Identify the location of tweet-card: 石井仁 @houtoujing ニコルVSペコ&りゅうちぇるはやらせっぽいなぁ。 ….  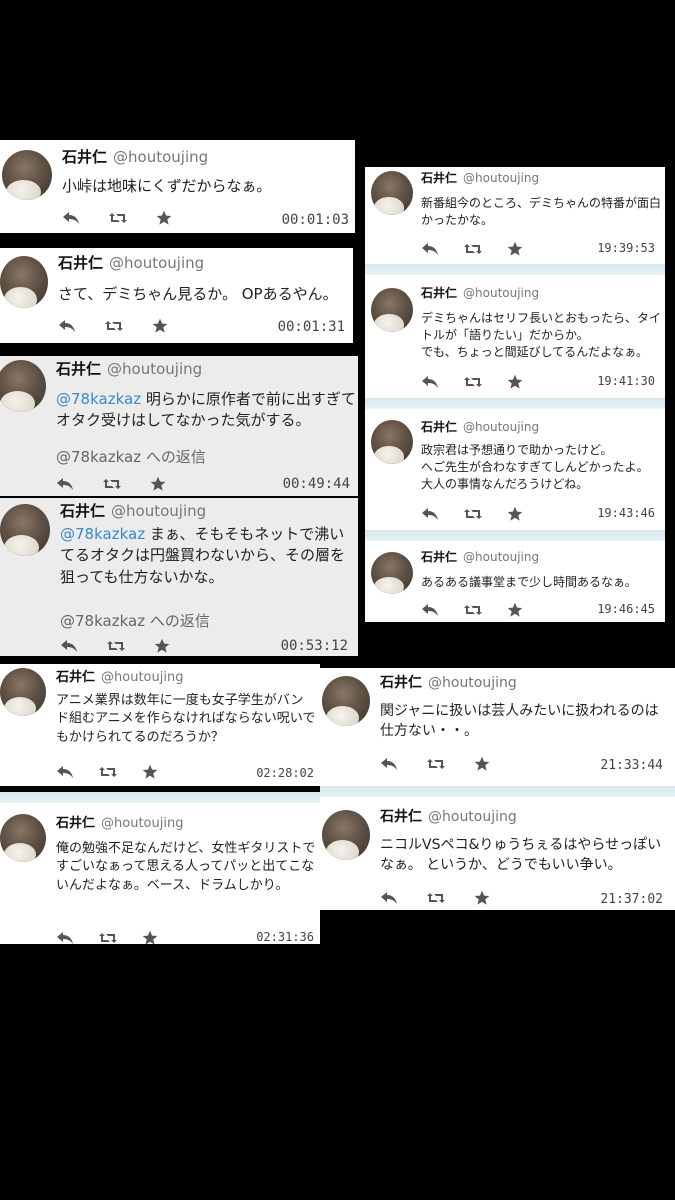
(497, 848).